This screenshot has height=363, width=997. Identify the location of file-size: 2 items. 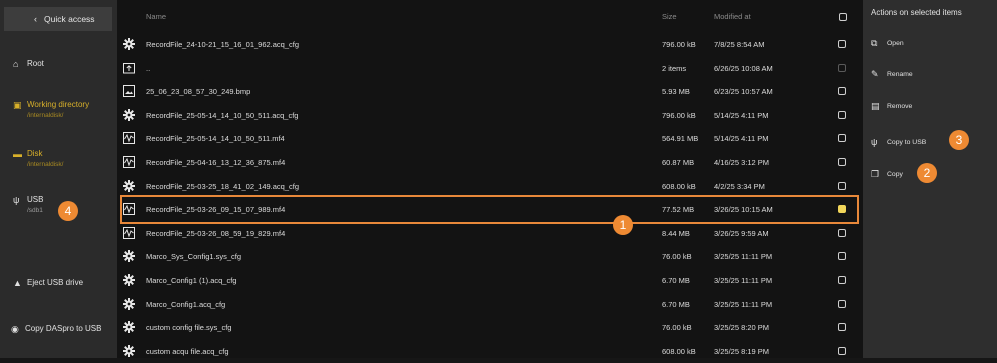
(674, 68).